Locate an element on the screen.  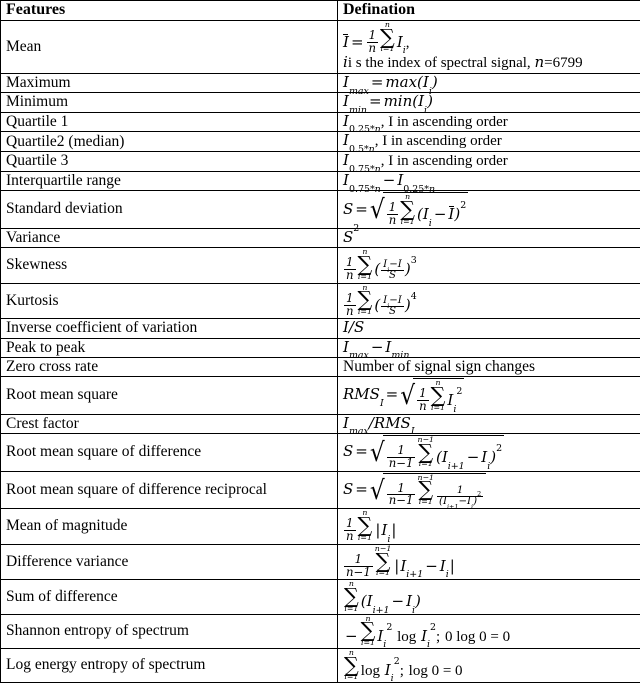
feature-definition: S=√1nn∑i=1(Ii−I)2 is located at coordinates (489, 210).